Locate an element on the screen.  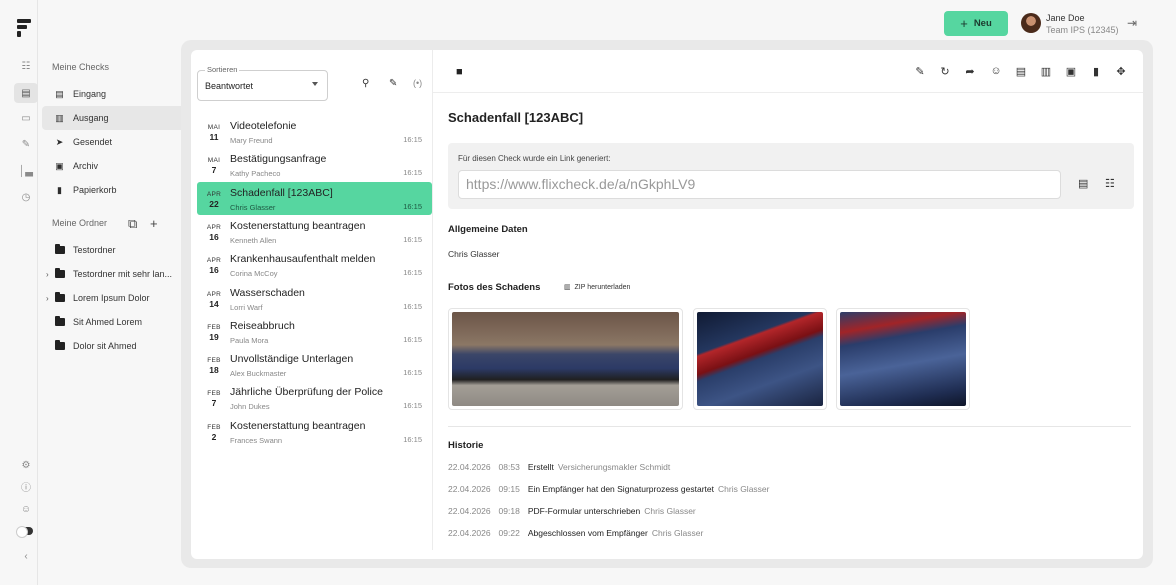
list-item: APR 14 Wasserschaden Lorri Warf 16:15 is located at coordinates (314, 298).